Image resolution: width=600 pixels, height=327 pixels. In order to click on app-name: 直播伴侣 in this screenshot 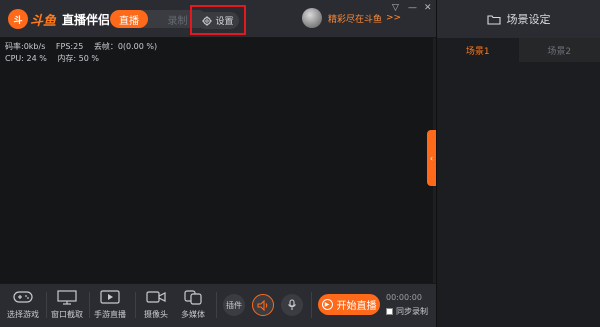, I will do `click(86, 19)`.